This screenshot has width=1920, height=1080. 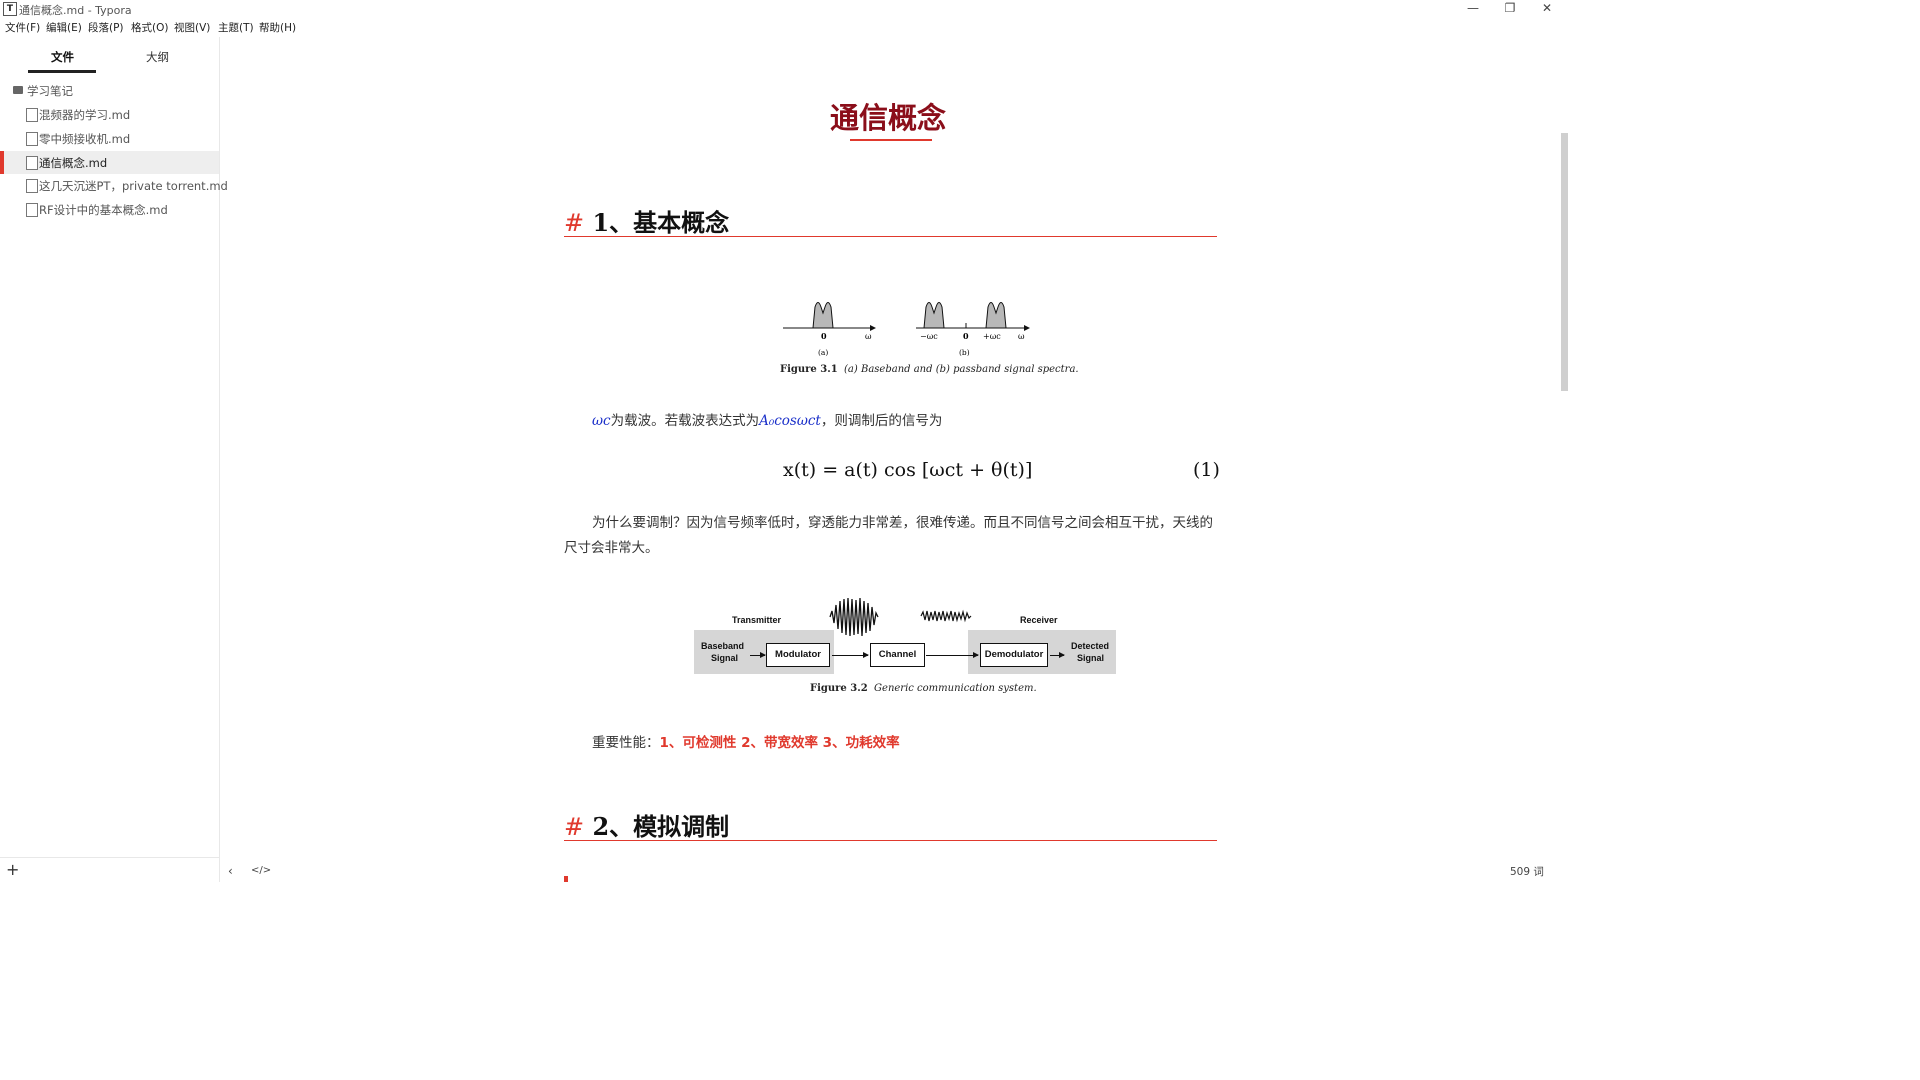 I want to click on omega-axis-a: ω, so click(x=868, y=336).